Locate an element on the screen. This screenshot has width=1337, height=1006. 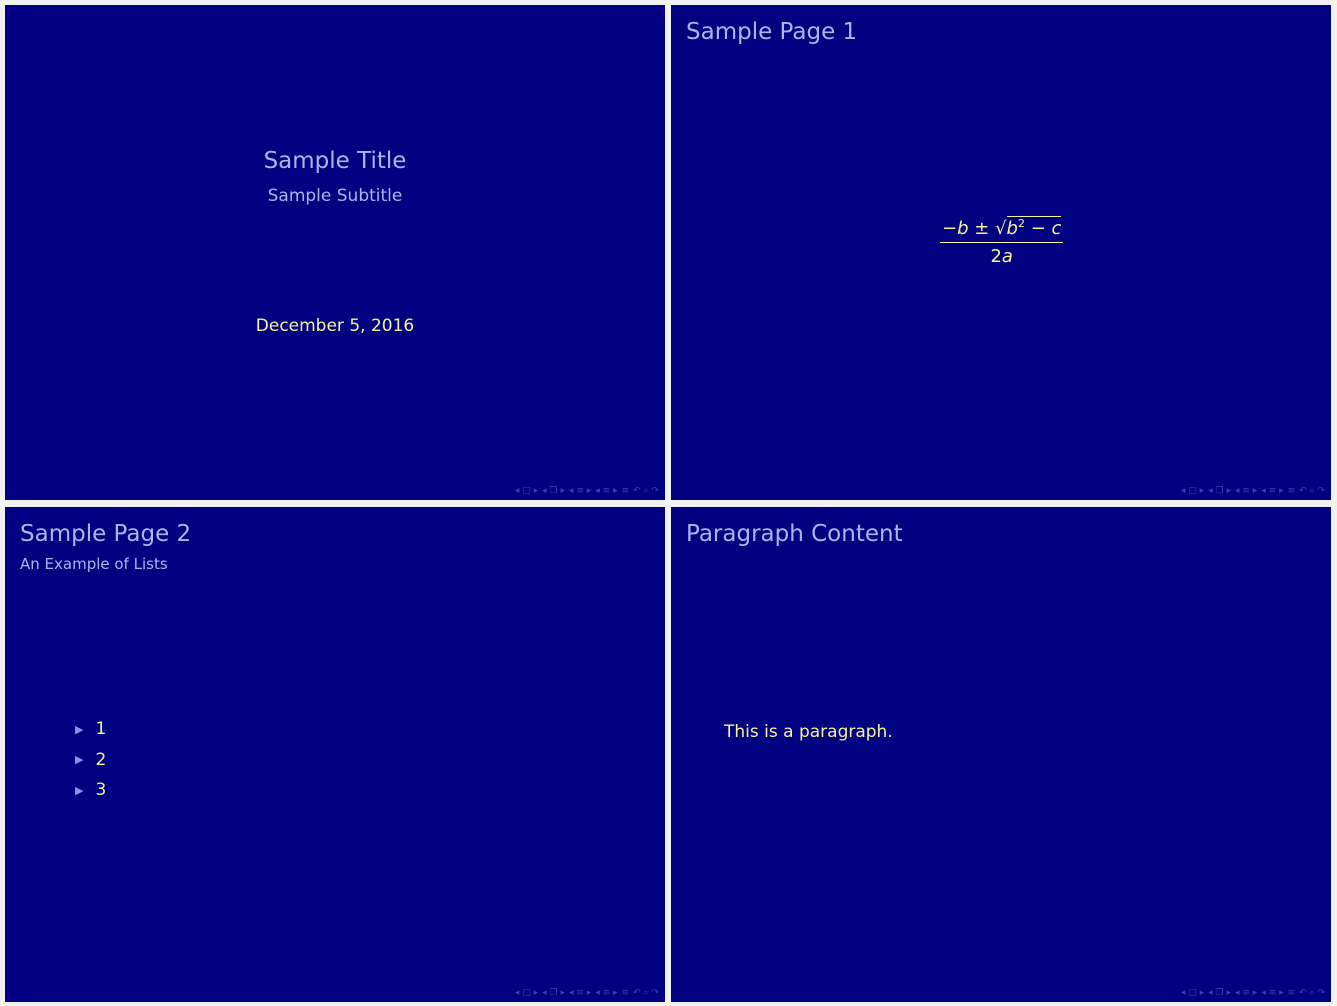
item-list: ▶ 1 ▶ 2 ▶ 3 is located at coordinates (90, 760).